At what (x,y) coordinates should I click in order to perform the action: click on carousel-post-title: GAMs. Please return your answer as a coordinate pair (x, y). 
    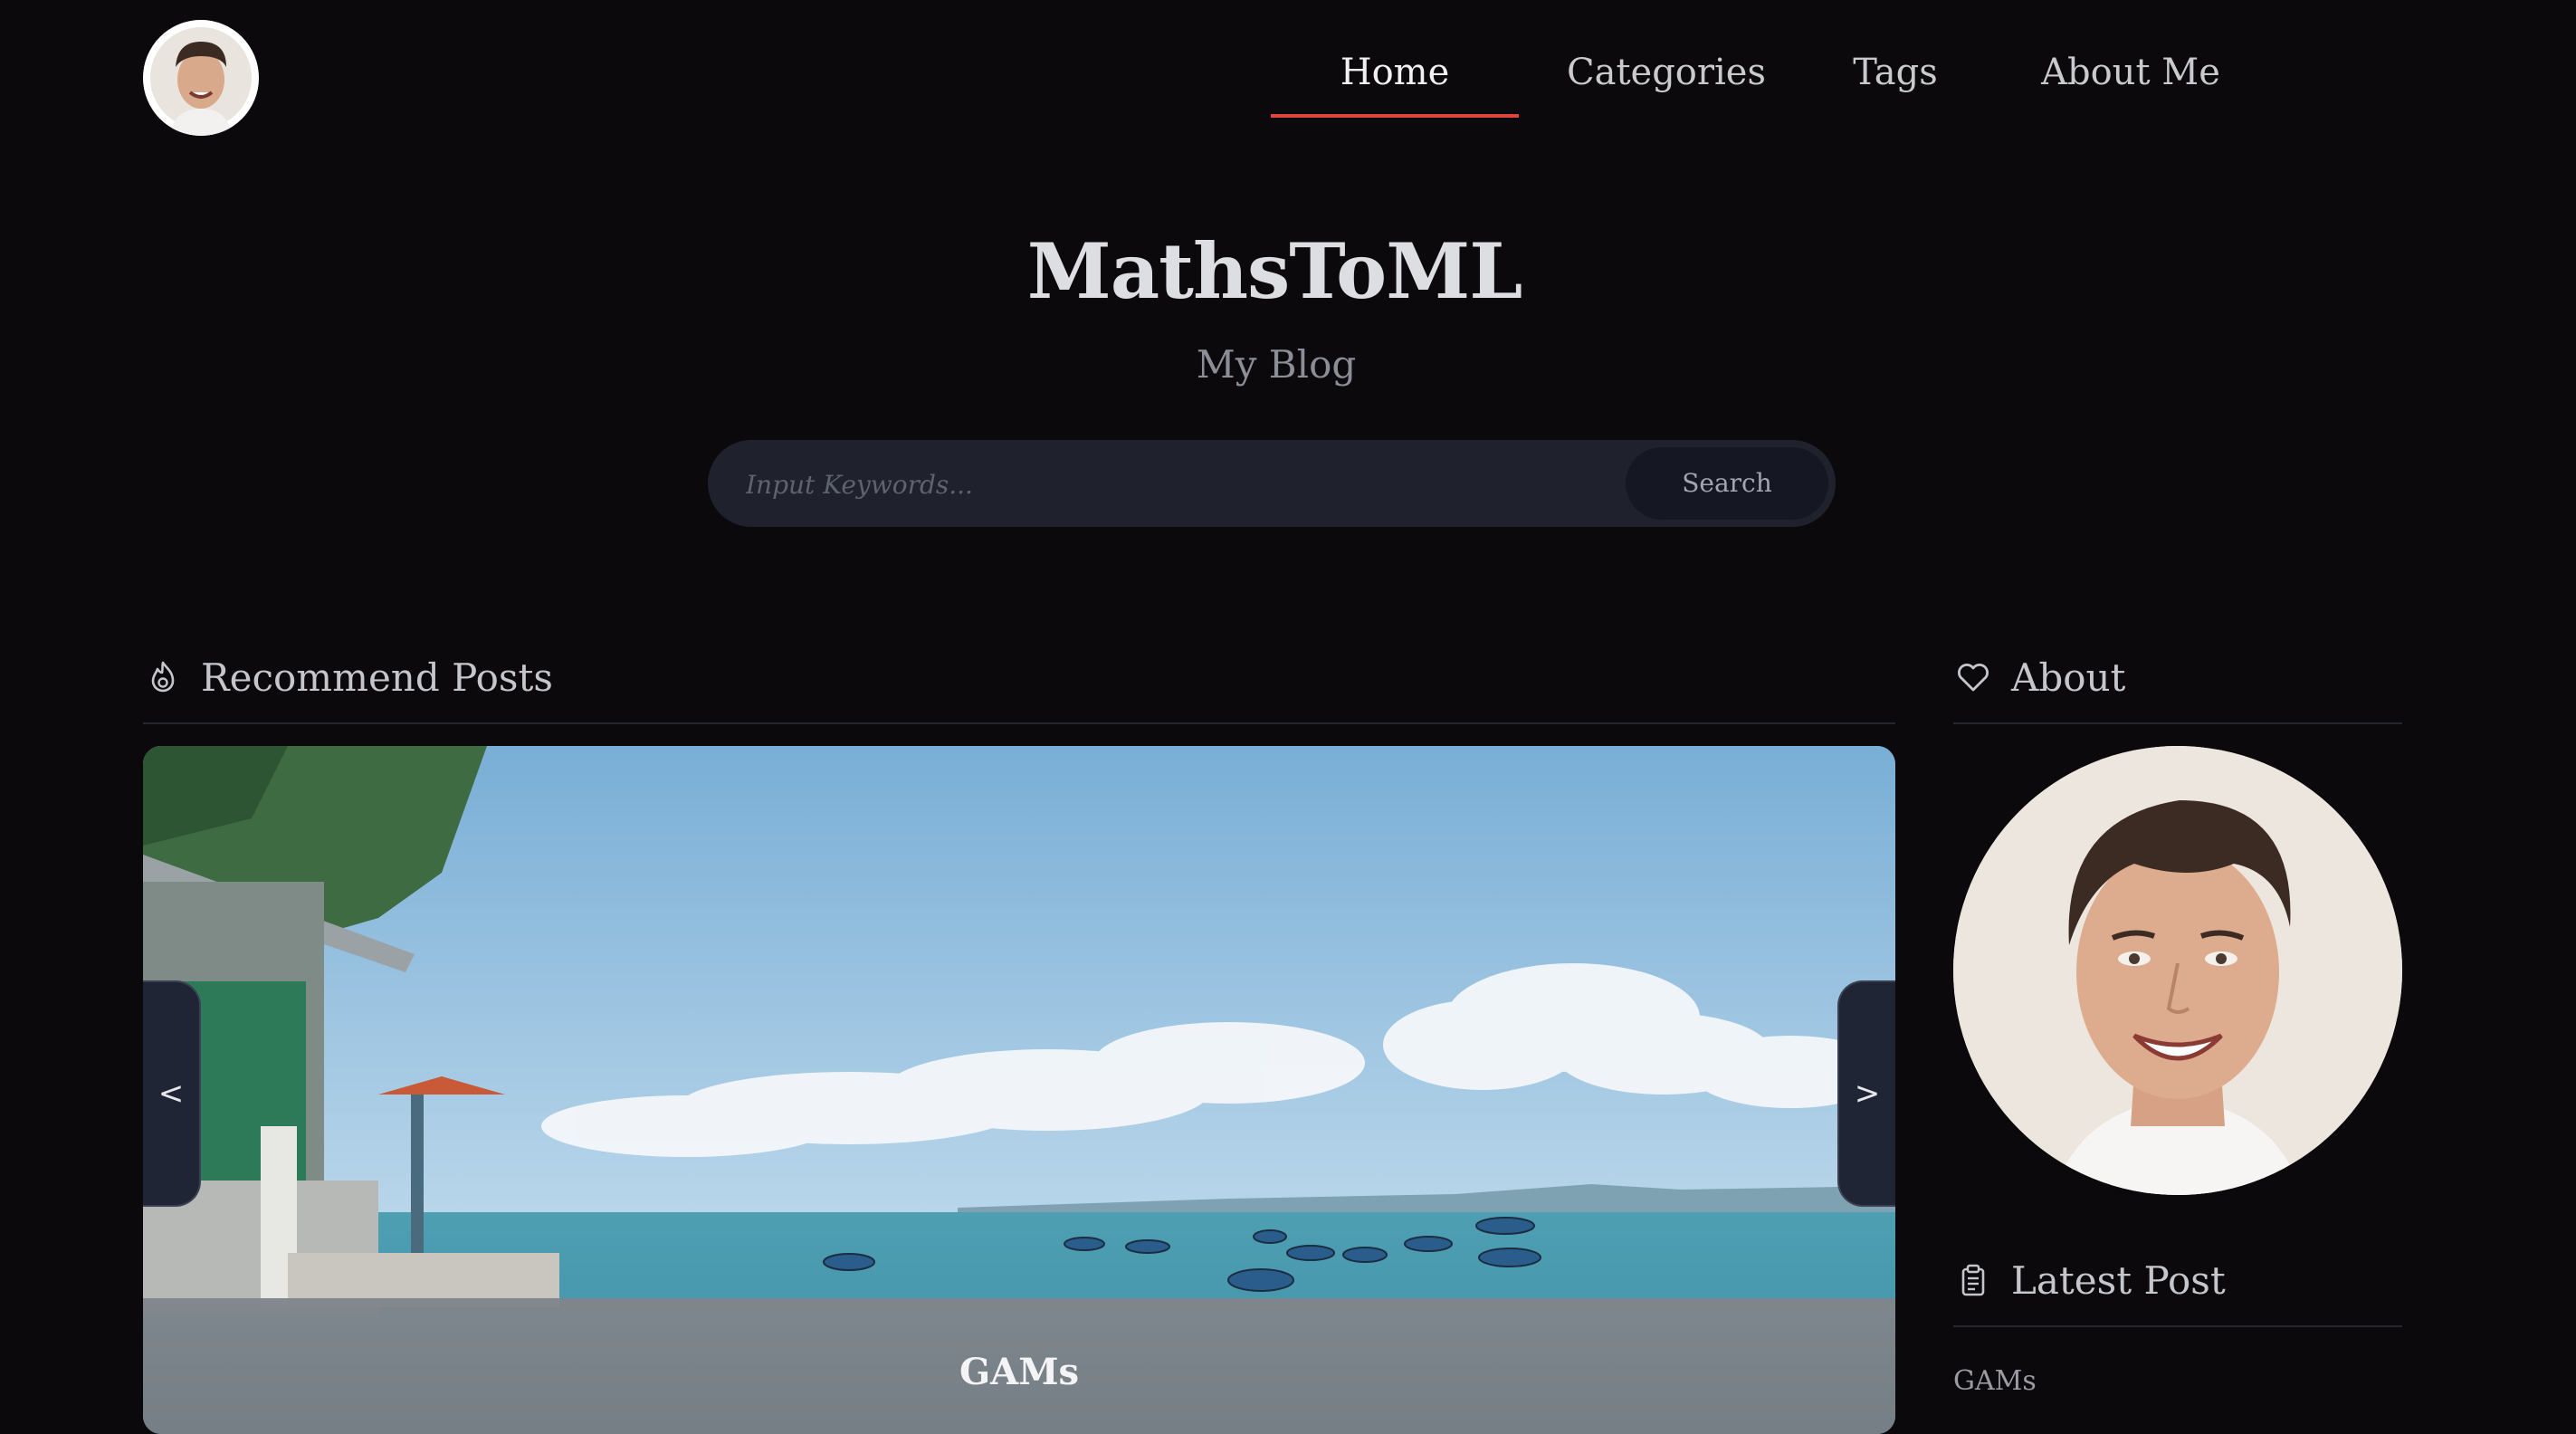
    Looking at the image, I should click on (1019, 1366).